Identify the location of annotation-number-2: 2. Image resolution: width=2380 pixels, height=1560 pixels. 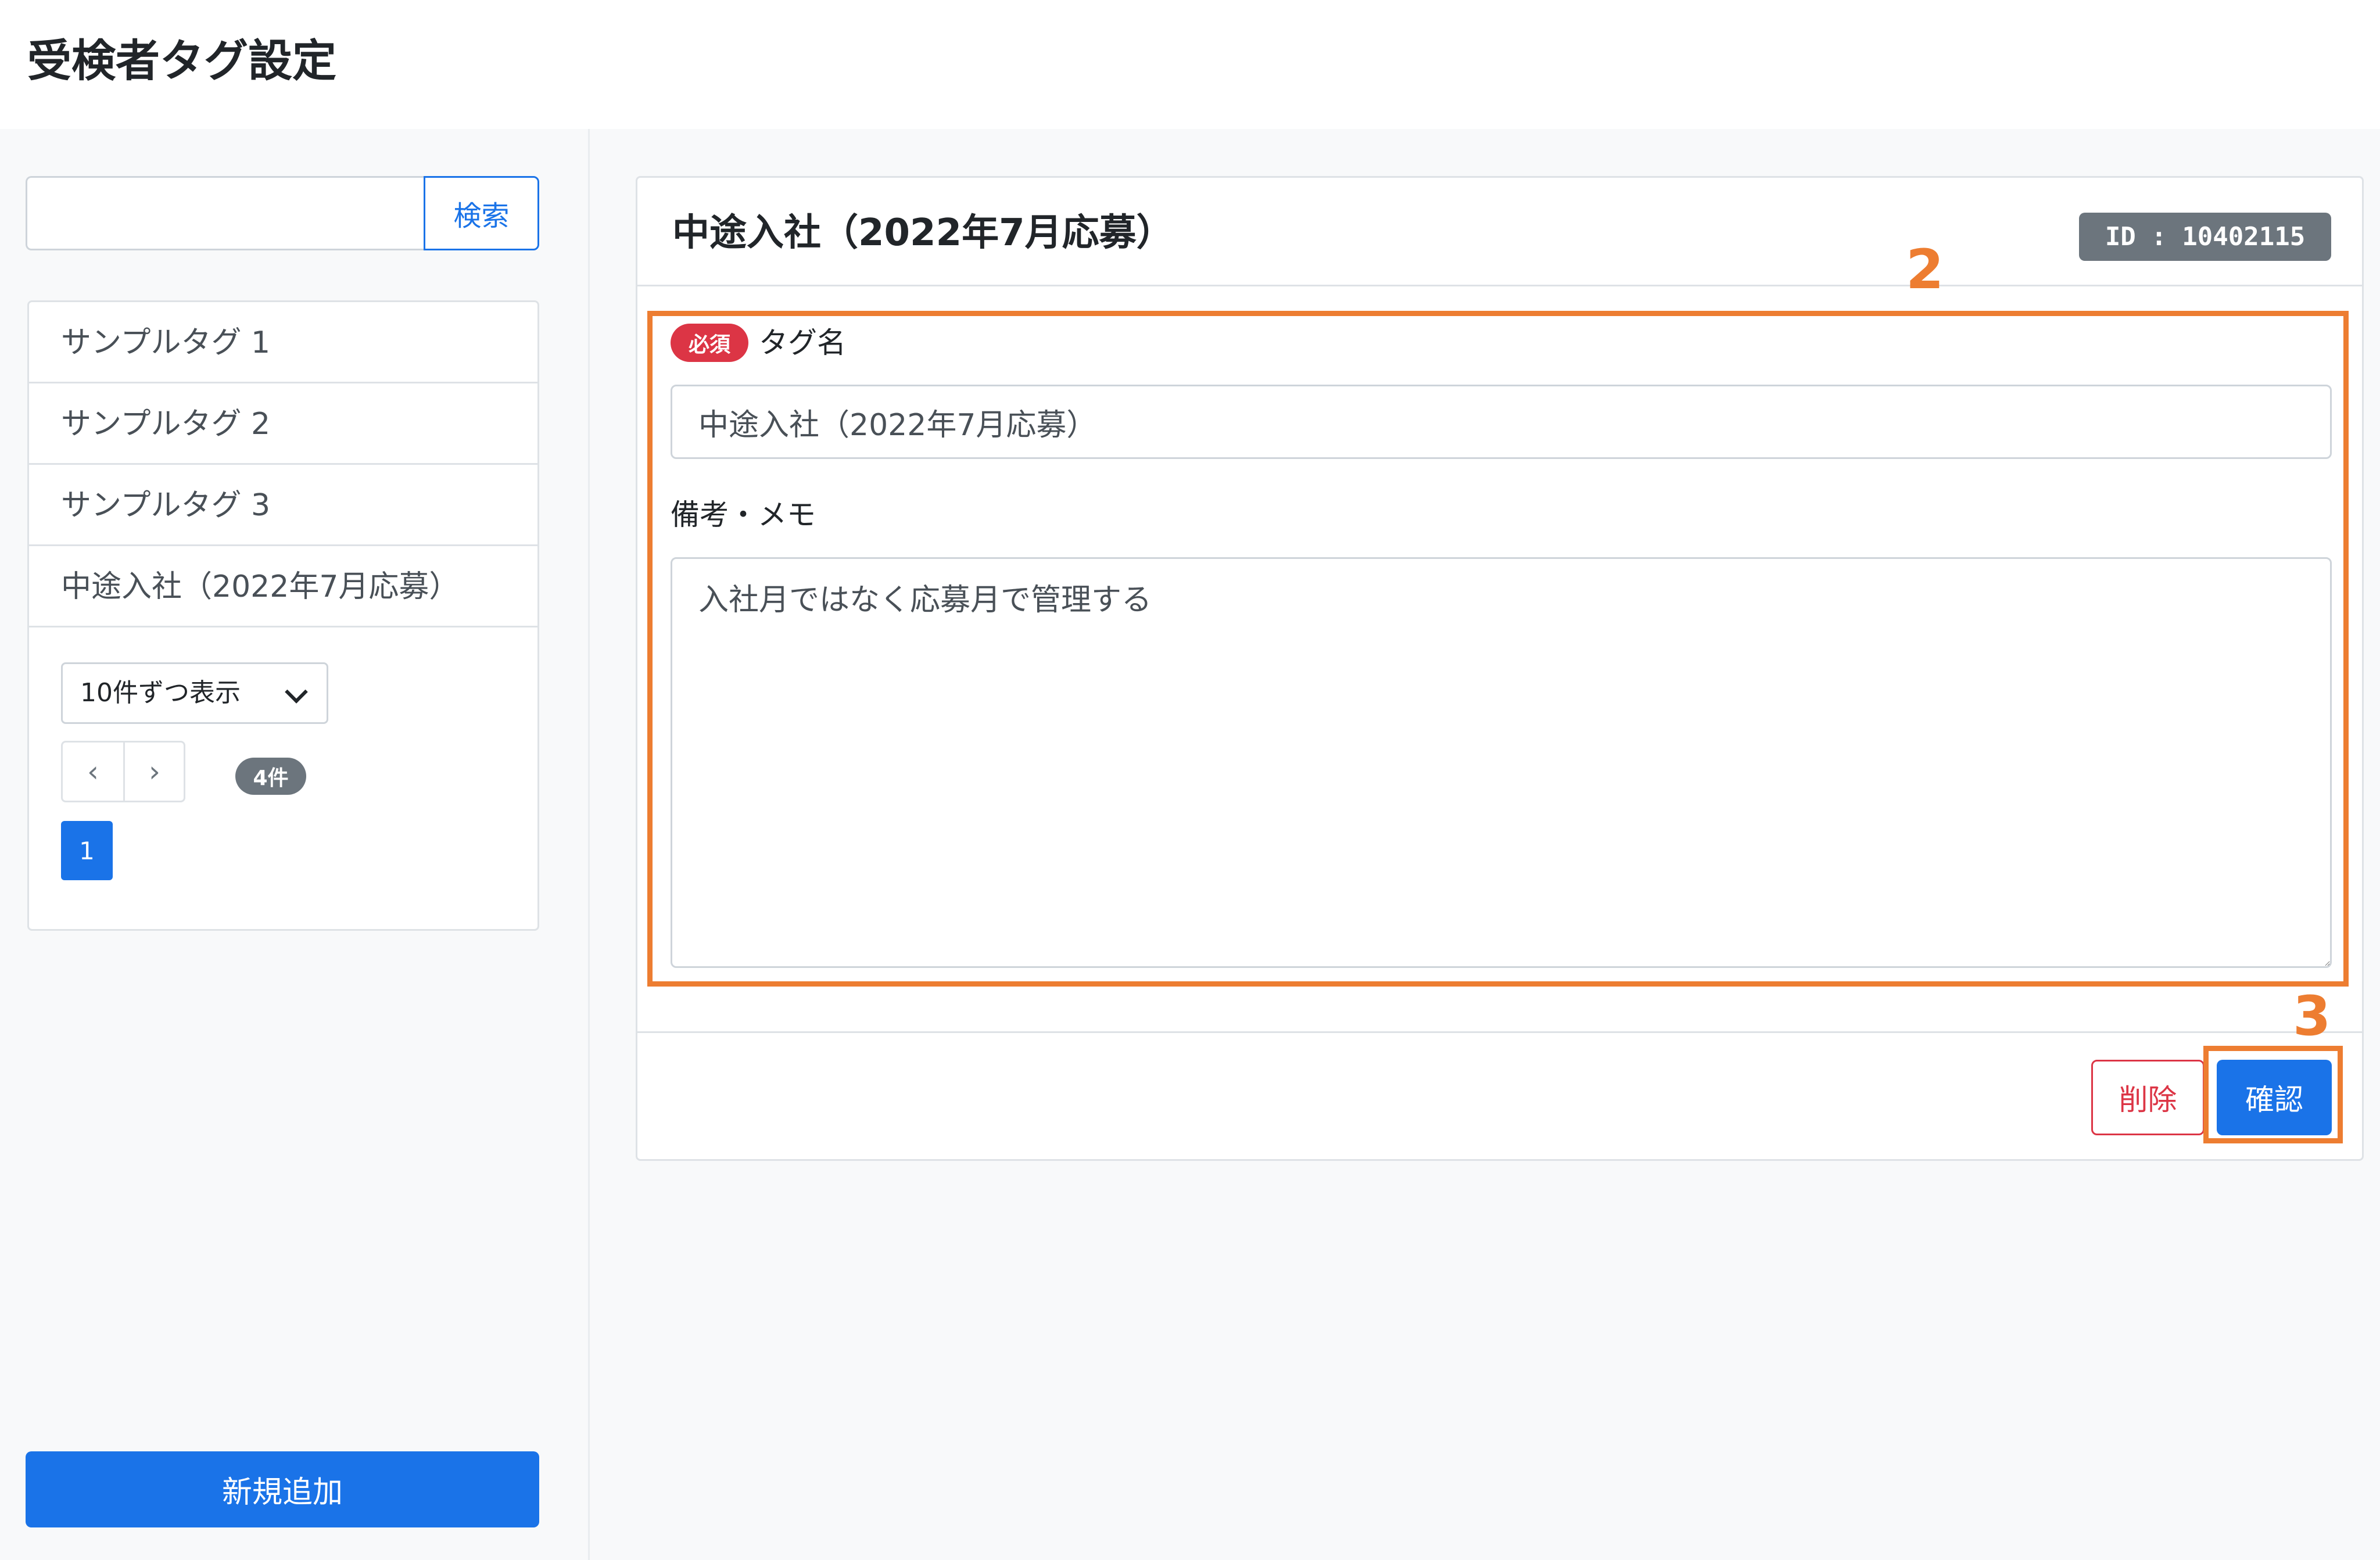
(1925, 270).